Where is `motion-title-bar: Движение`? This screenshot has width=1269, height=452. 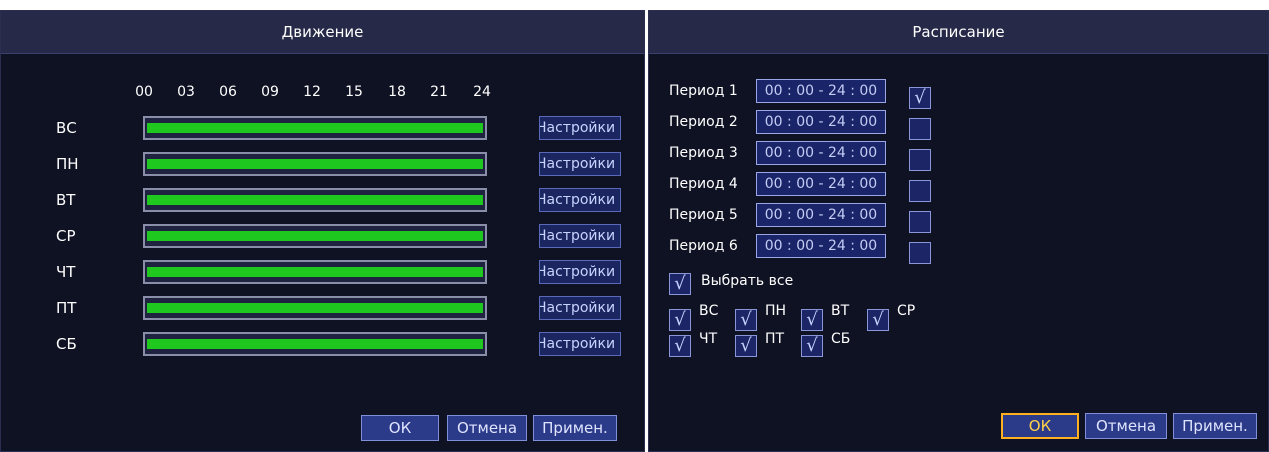 motion-title-bar: Движение is located at coordinates (322, 32).